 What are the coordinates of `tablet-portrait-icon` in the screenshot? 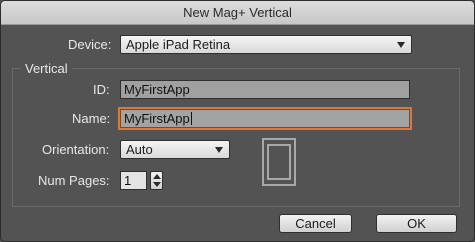 It's located at (279, 162).